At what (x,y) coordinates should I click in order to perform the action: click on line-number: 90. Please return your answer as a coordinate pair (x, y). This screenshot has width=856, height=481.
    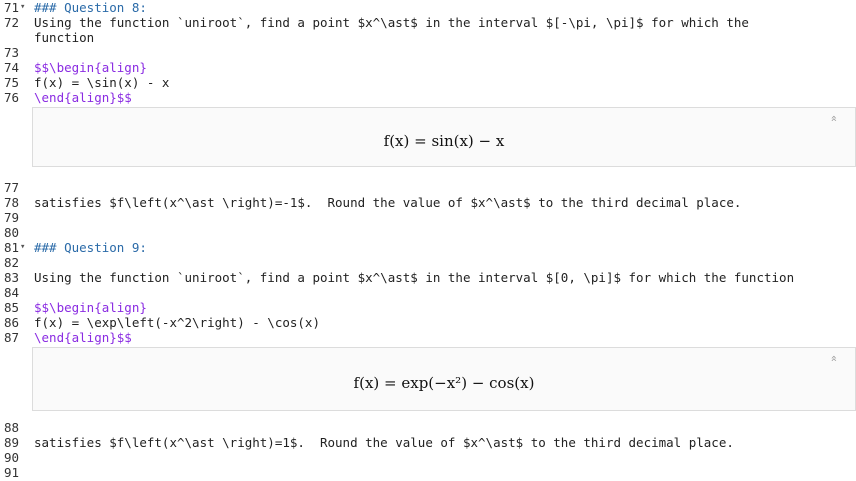
    Looking at the image, I should click on (12, 457).